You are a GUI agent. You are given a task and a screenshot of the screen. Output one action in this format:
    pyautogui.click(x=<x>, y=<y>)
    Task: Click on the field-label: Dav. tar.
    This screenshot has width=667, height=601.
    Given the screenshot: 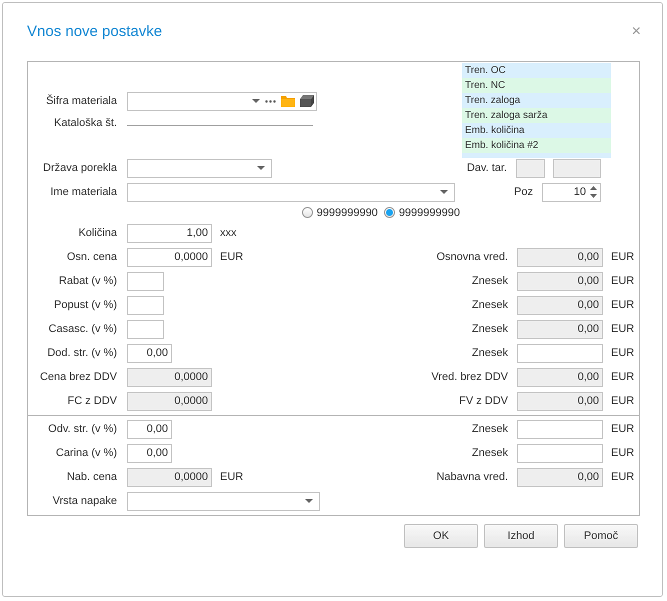 What is the action you would take?
    pyautogui.click(x=486, y=168)
    